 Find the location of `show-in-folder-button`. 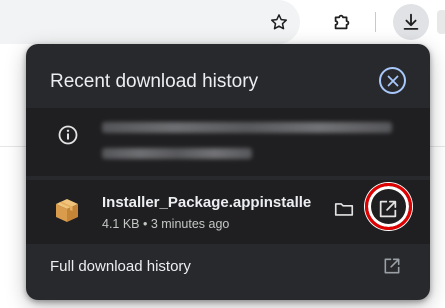

show-in-folder-button is located at coordinates (344, 209).